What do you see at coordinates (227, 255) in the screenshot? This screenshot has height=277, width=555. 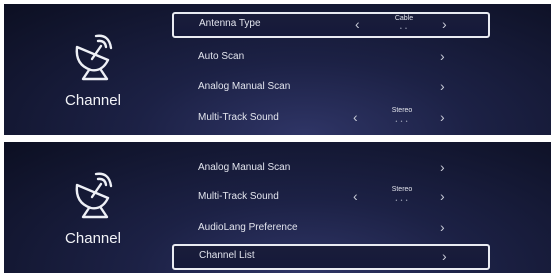 I see `menu-item-label: Channel List` at bounding box center [227, 255].